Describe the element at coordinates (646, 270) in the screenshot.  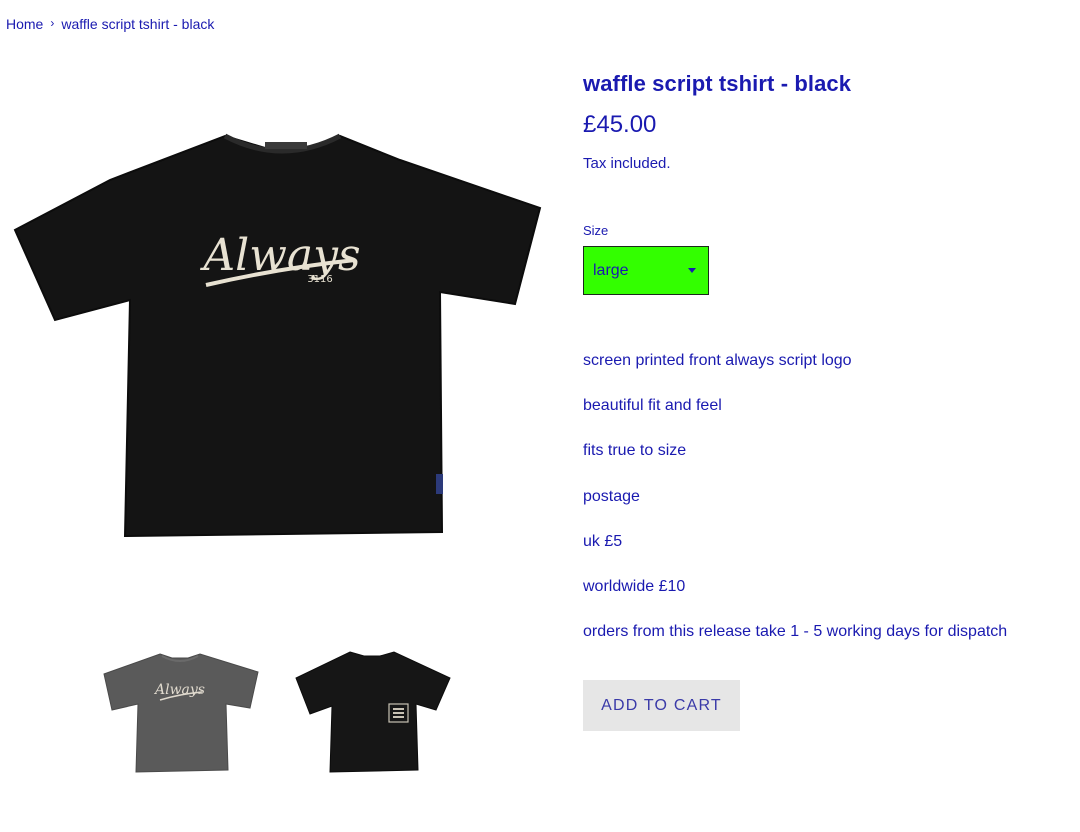
I see `size-select: large` at that location.